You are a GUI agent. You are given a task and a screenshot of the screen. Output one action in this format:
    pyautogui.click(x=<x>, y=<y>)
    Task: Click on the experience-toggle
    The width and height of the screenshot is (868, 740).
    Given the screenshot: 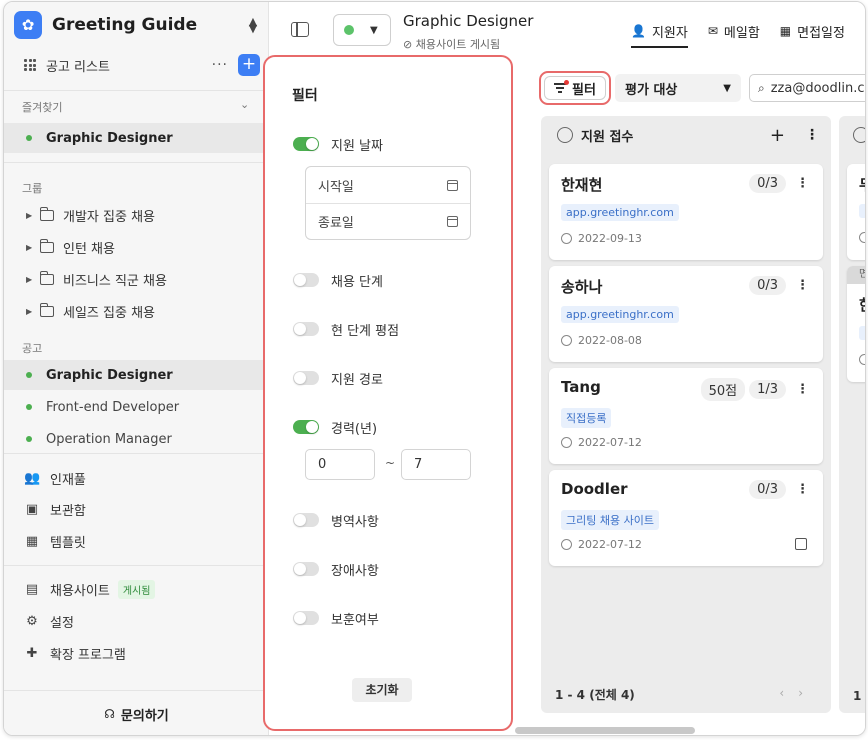 What is the action you would take?
    pyautogui.click(x=306, y=427)
    